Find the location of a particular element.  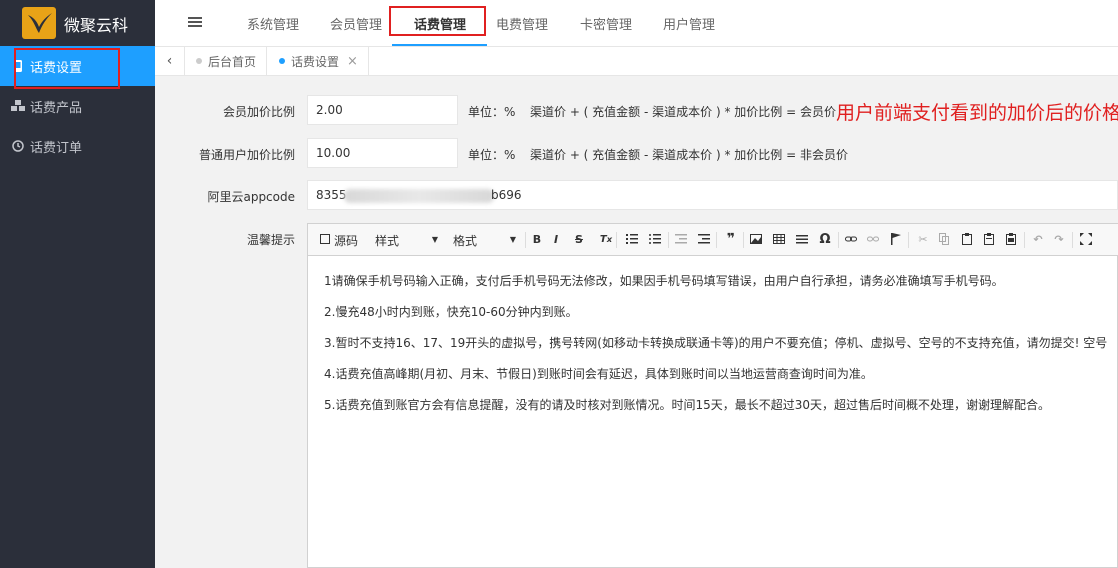

user-markup-formula: 渠道价 + ( 充值金额 - 渠道成本价 ) * 加价比例 = 非会员价 is located at coordinates (689, 155).